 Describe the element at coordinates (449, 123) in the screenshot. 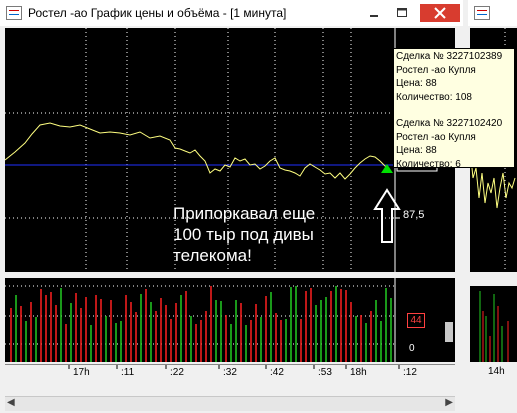

I see `deal2-id: Сделка № 3227102420` at that location.